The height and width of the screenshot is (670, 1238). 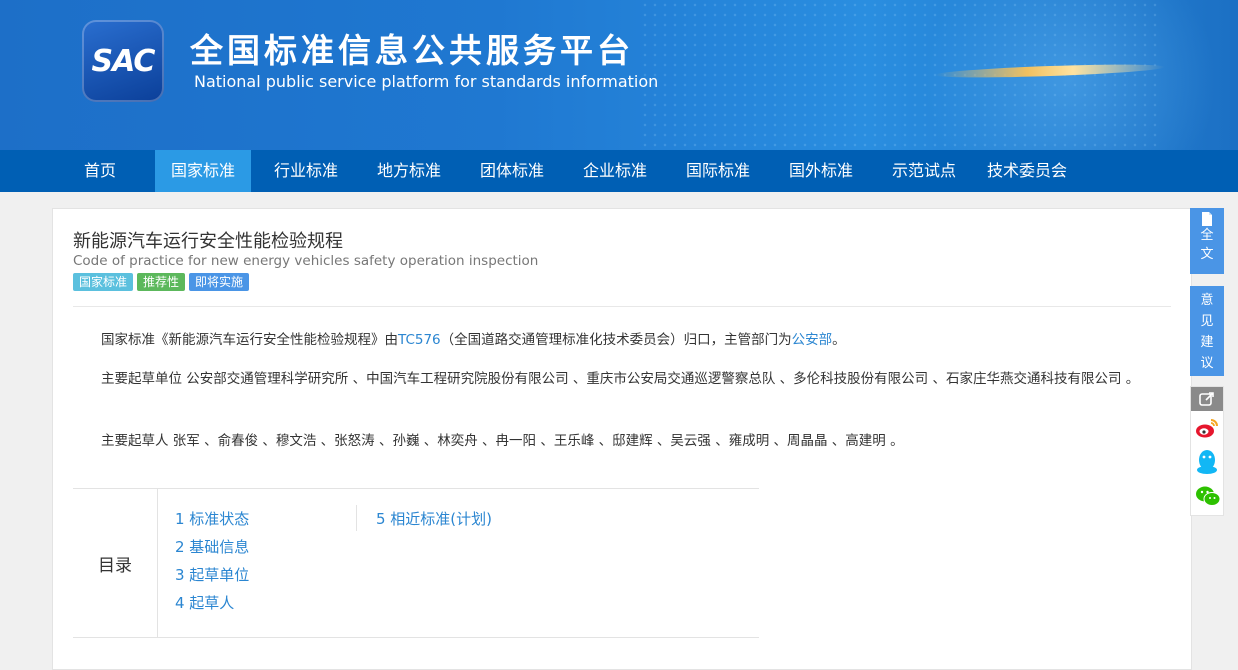 I want to click on wechat-share, so click(x=1208, y=498).